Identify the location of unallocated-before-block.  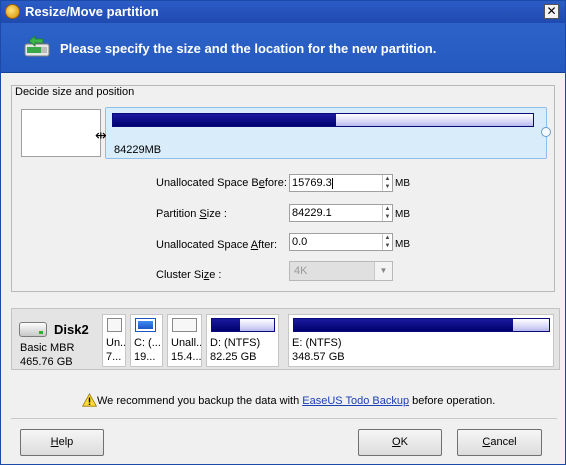
(61, 133).